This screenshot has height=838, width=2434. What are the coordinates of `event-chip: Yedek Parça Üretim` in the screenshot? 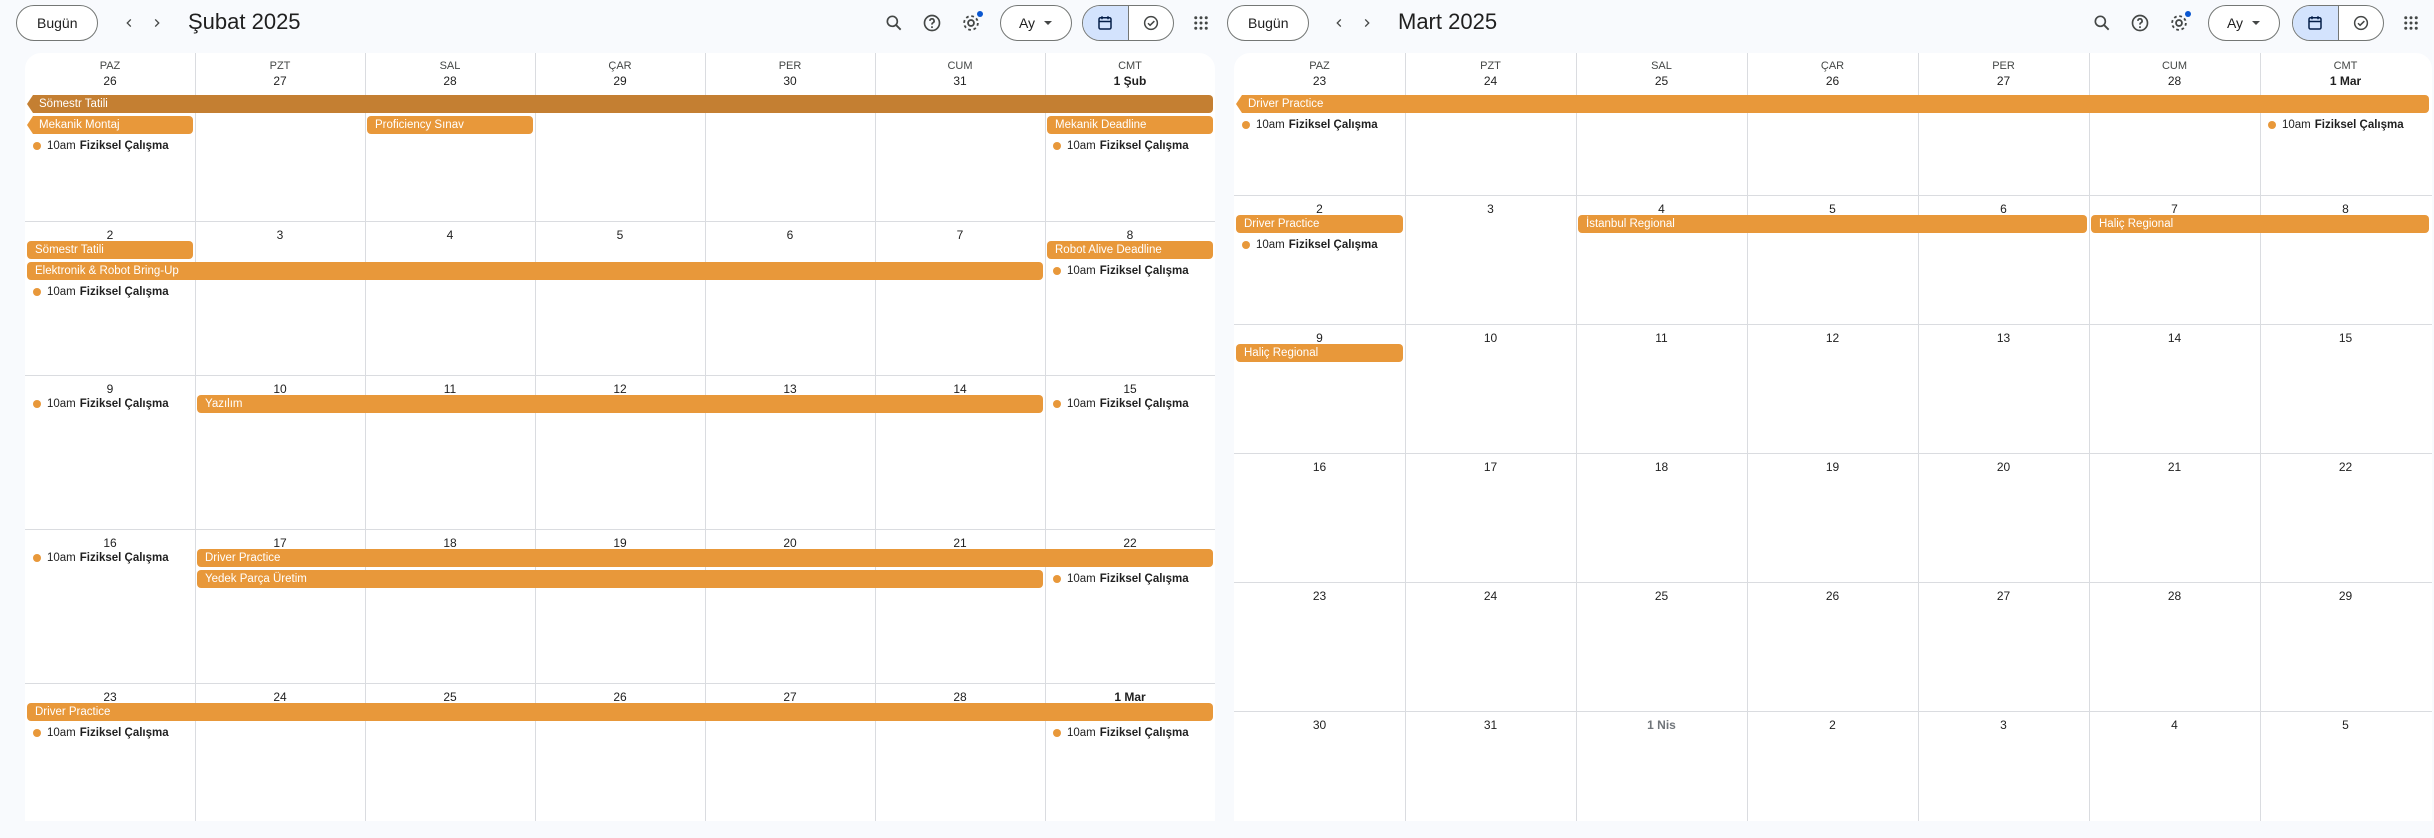 It's located at (620, 579).